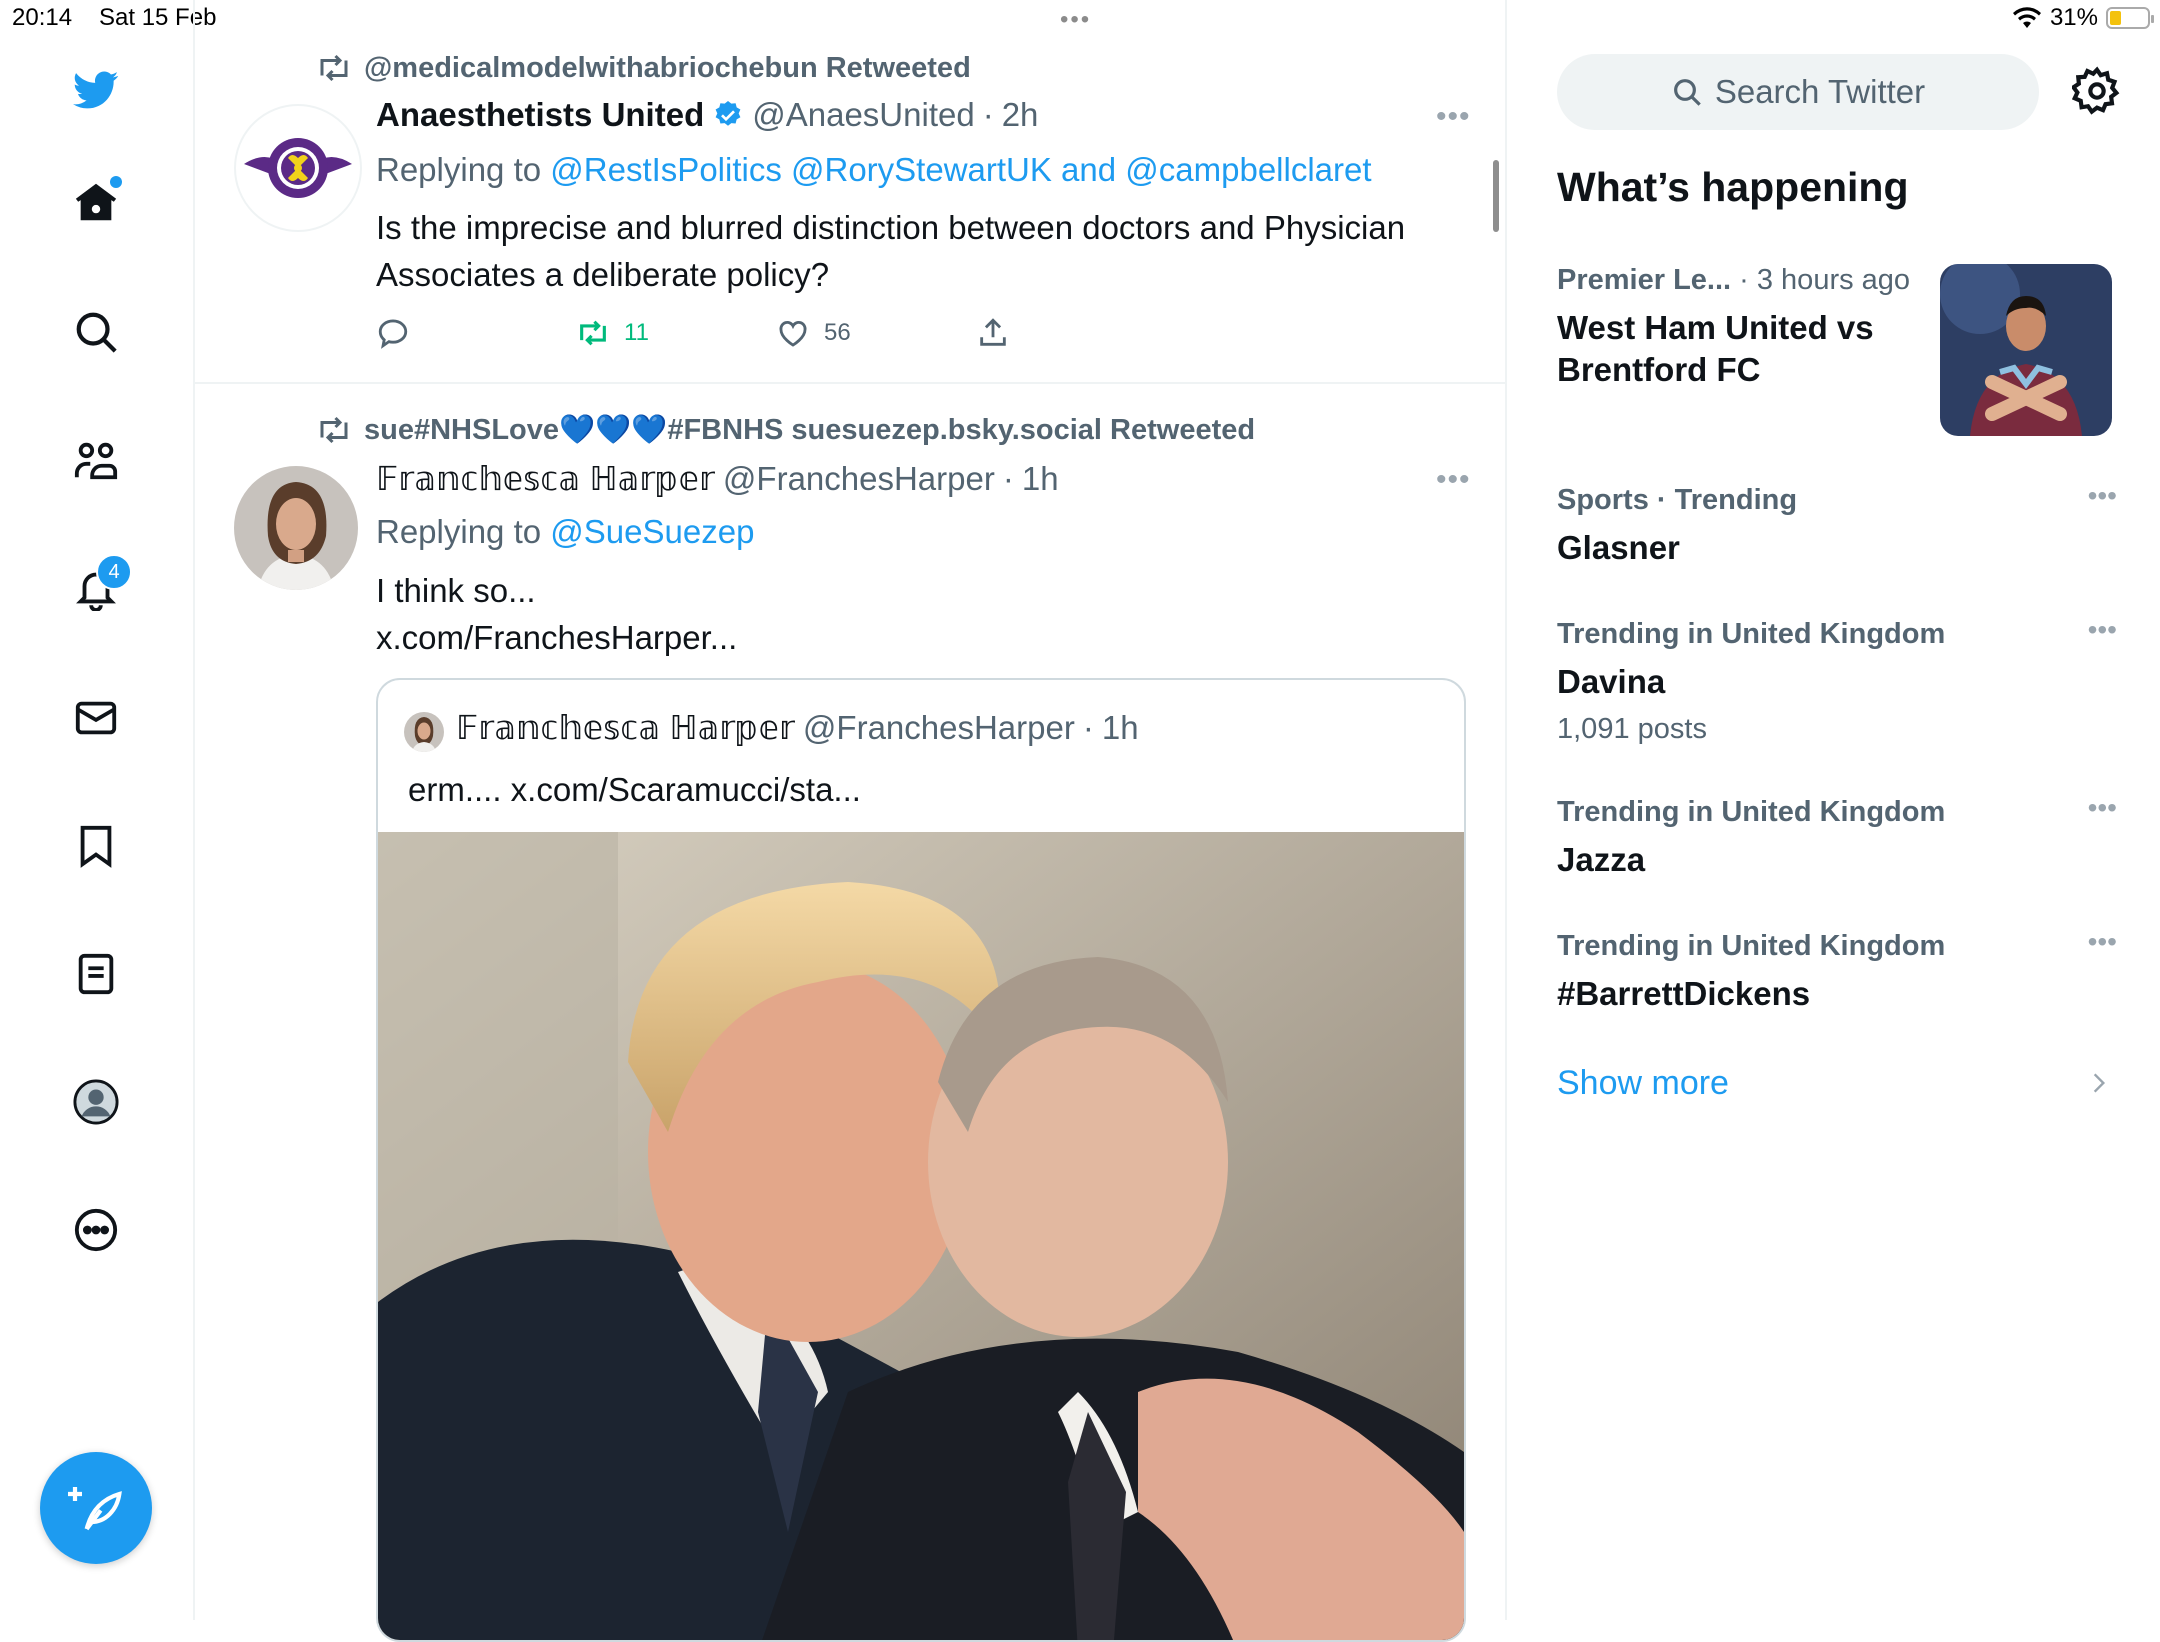 The width and height of the screenshot is (2160, 1642). What do you see at coordinates (1733, 187) in the screenshot?
I see `whats-happening-heading: What’s happening` at bounding box center [1733, 187].